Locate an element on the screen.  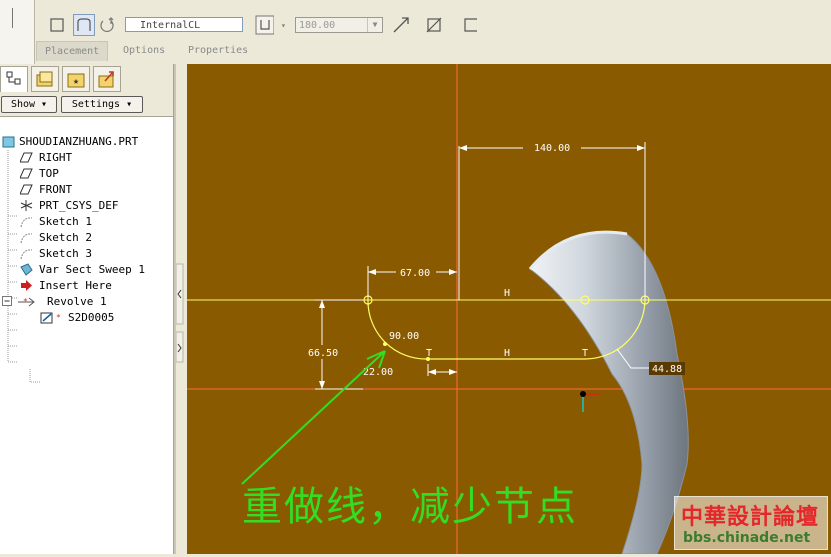
navigator-buttons: Show ▾ Settings ▾ is located at coordinates (86, 105).